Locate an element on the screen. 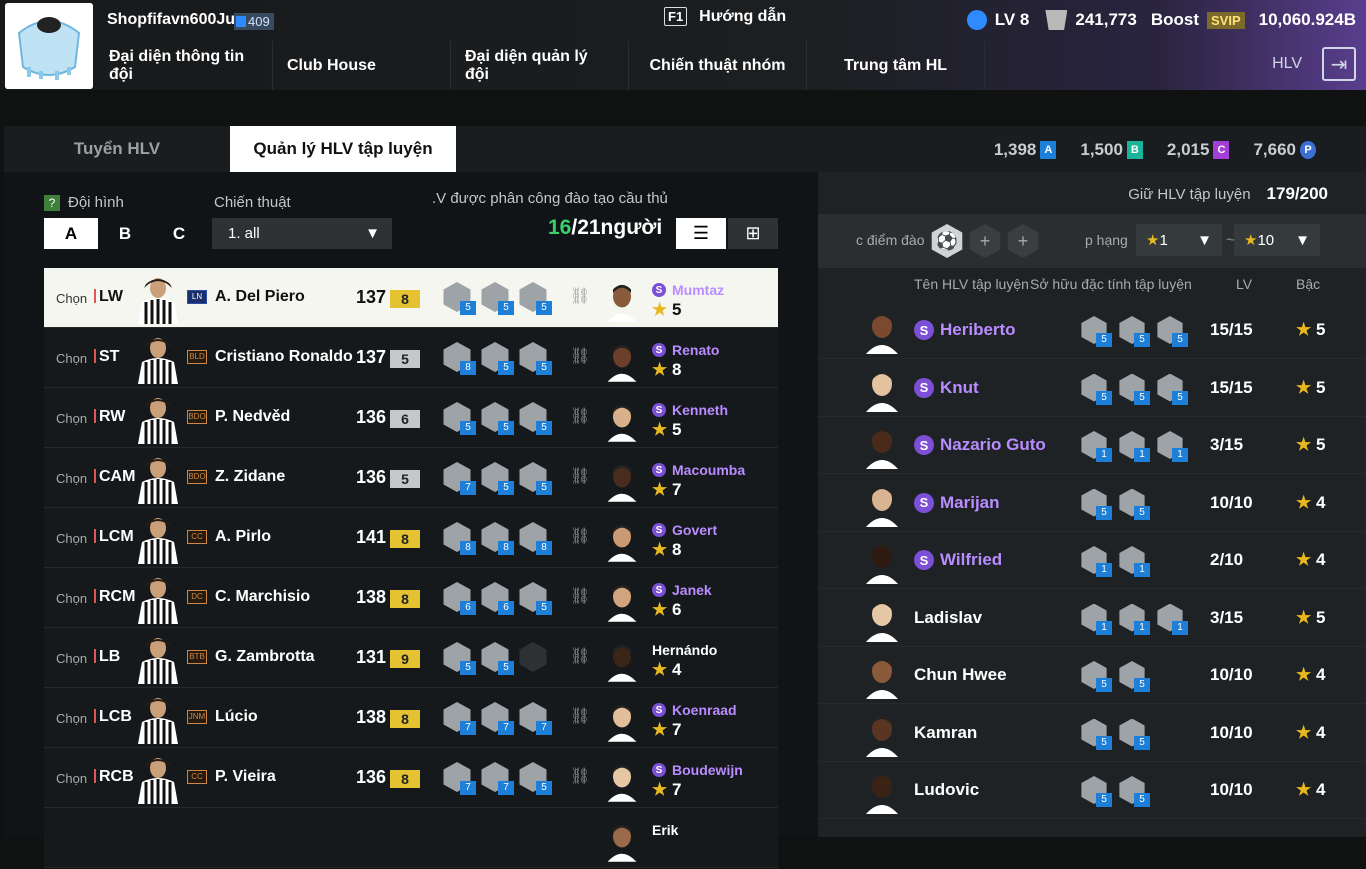 The image size is (1366, 869). pitch-view-icon: ⊞ is located at coordinates (753, 233).